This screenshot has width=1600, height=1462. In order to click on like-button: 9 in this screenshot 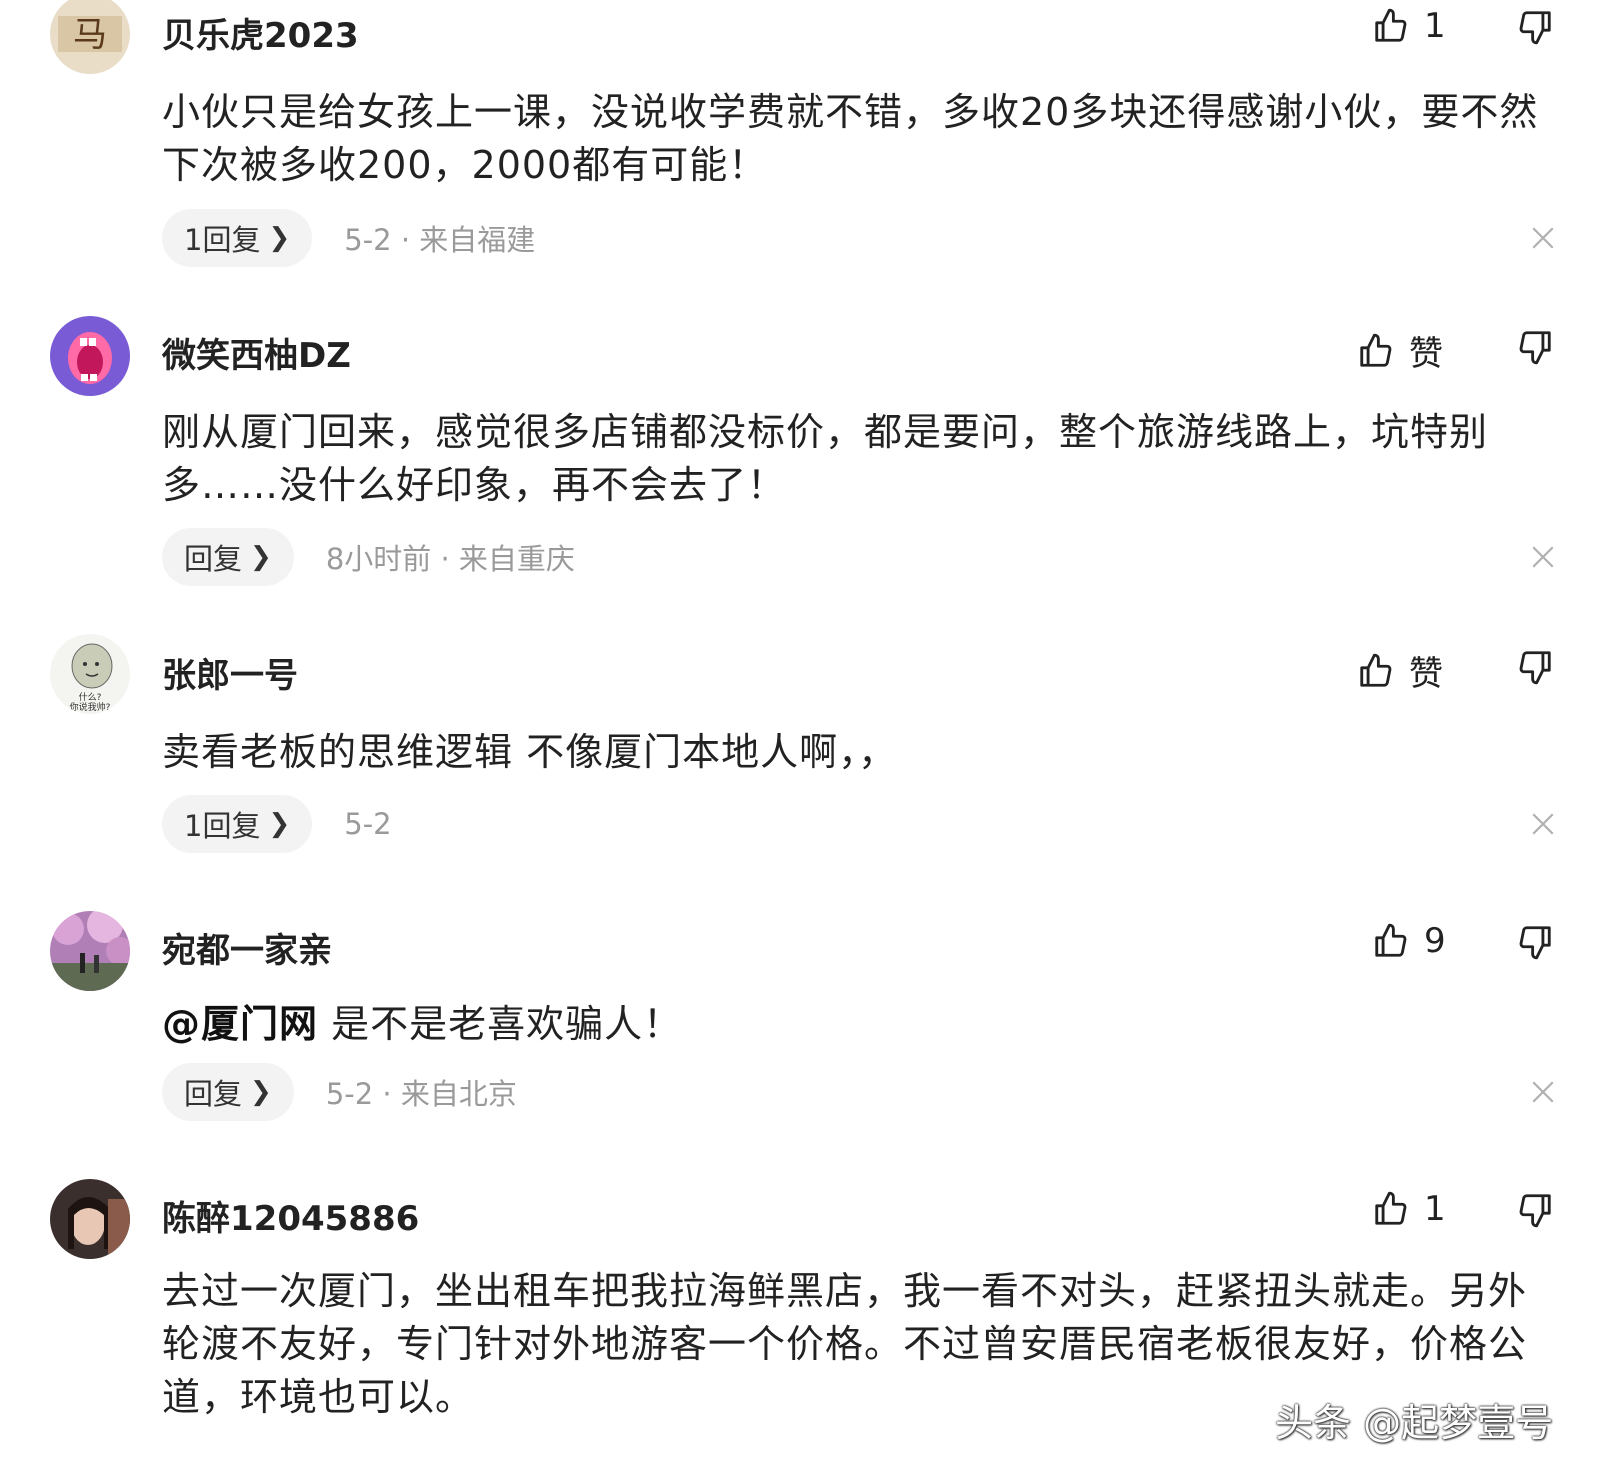, I will do `click(1409, 941)`.